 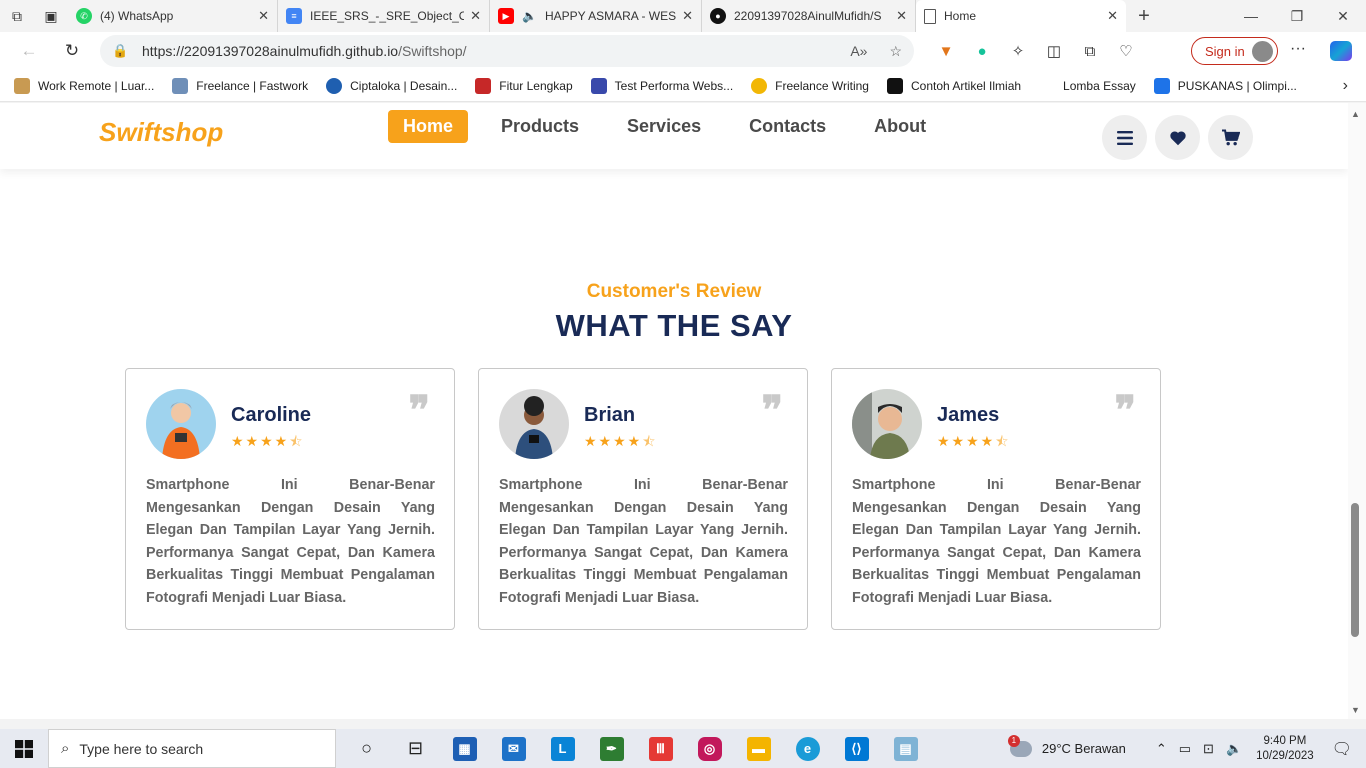 I want to click on extension-icons: ▼ ● ✧ ◫ ⧉ ♡, so click(x=1036, y=51).